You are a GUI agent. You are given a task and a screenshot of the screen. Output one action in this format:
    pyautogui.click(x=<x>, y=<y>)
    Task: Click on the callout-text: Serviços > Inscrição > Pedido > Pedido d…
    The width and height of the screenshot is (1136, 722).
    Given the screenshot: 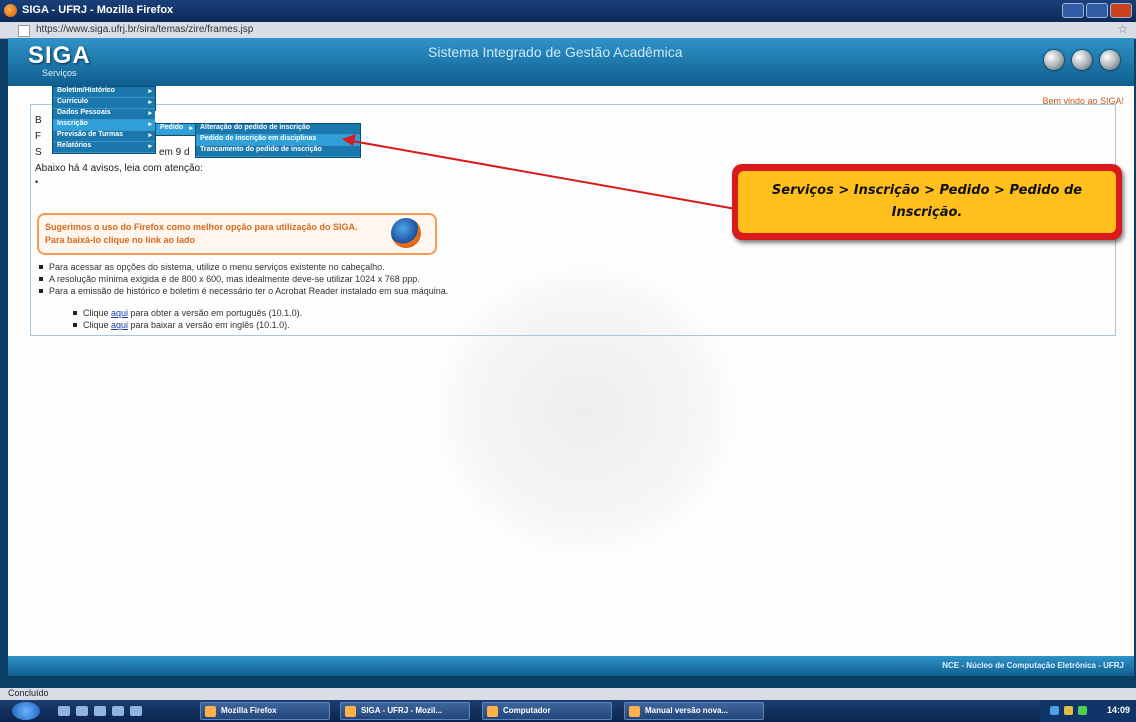 What is the action you would take?
    pyautogui.click(x=927, y=202)
    